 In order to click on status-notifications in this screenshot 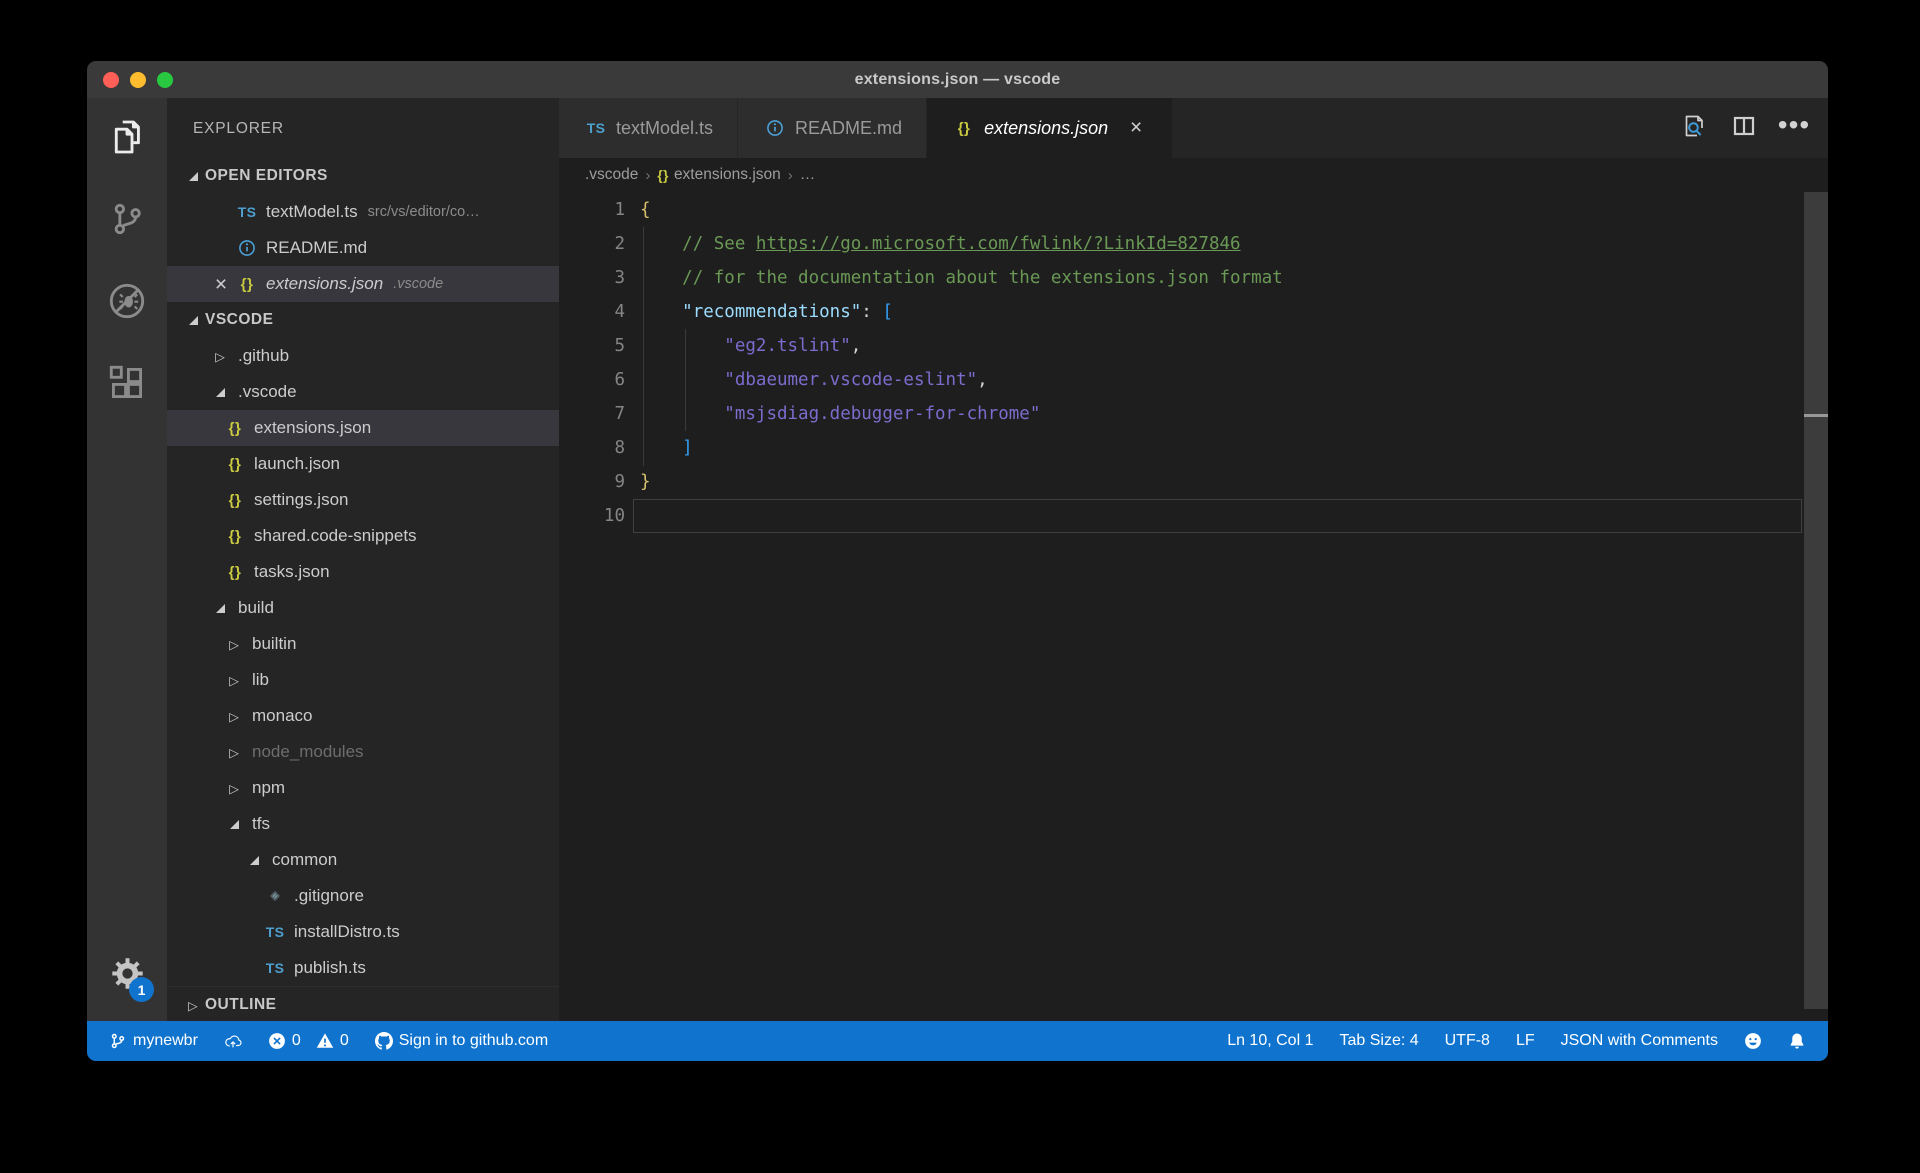, I will do `click(1797, 1041)`.